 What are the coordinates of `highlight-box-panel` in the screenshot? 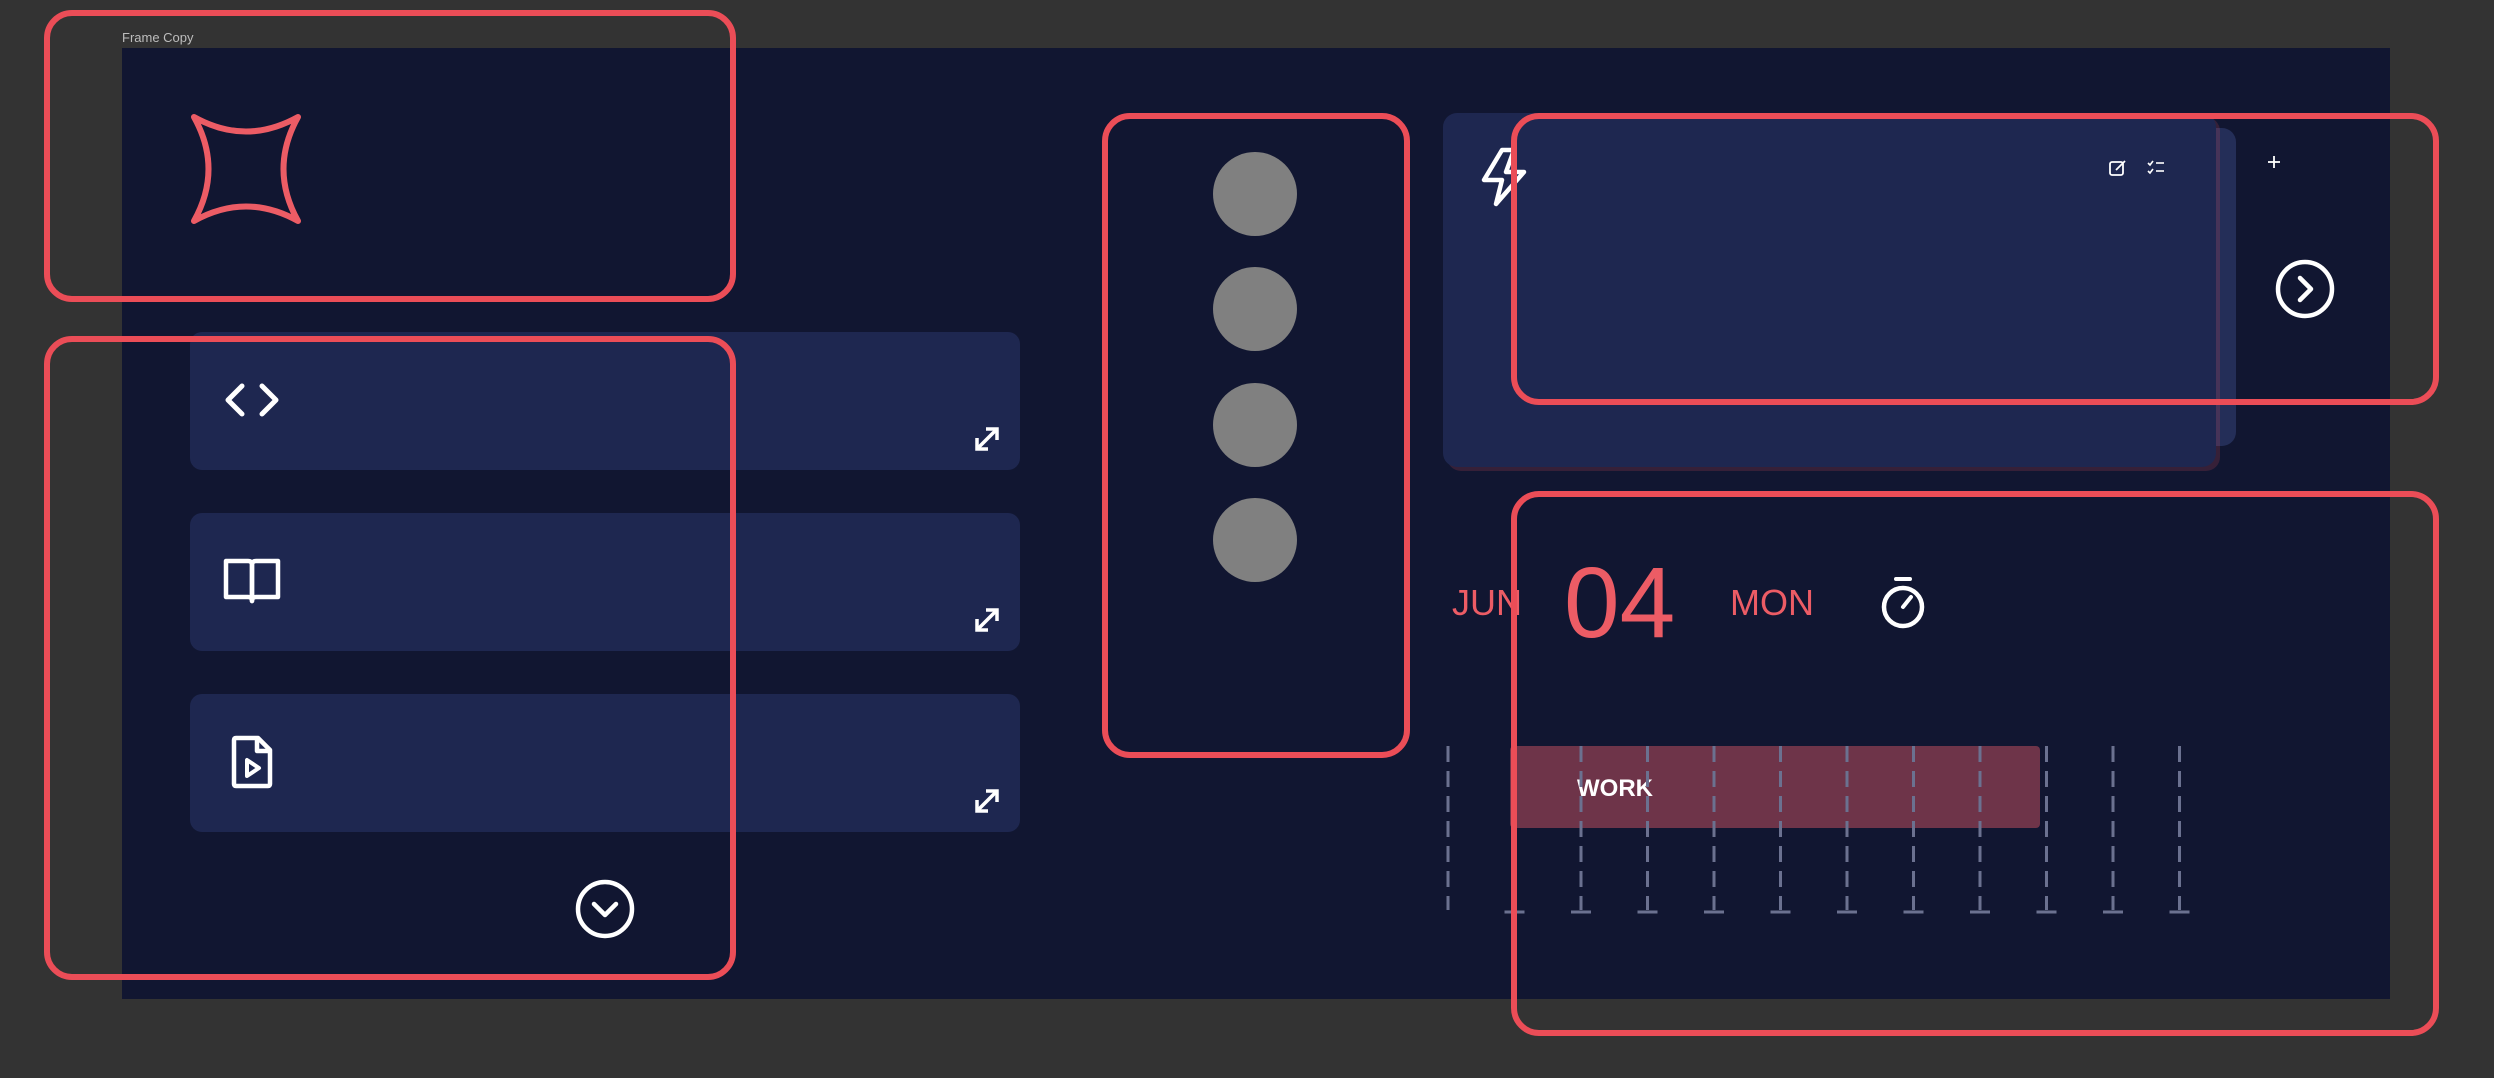 It's located at (1975, 259).